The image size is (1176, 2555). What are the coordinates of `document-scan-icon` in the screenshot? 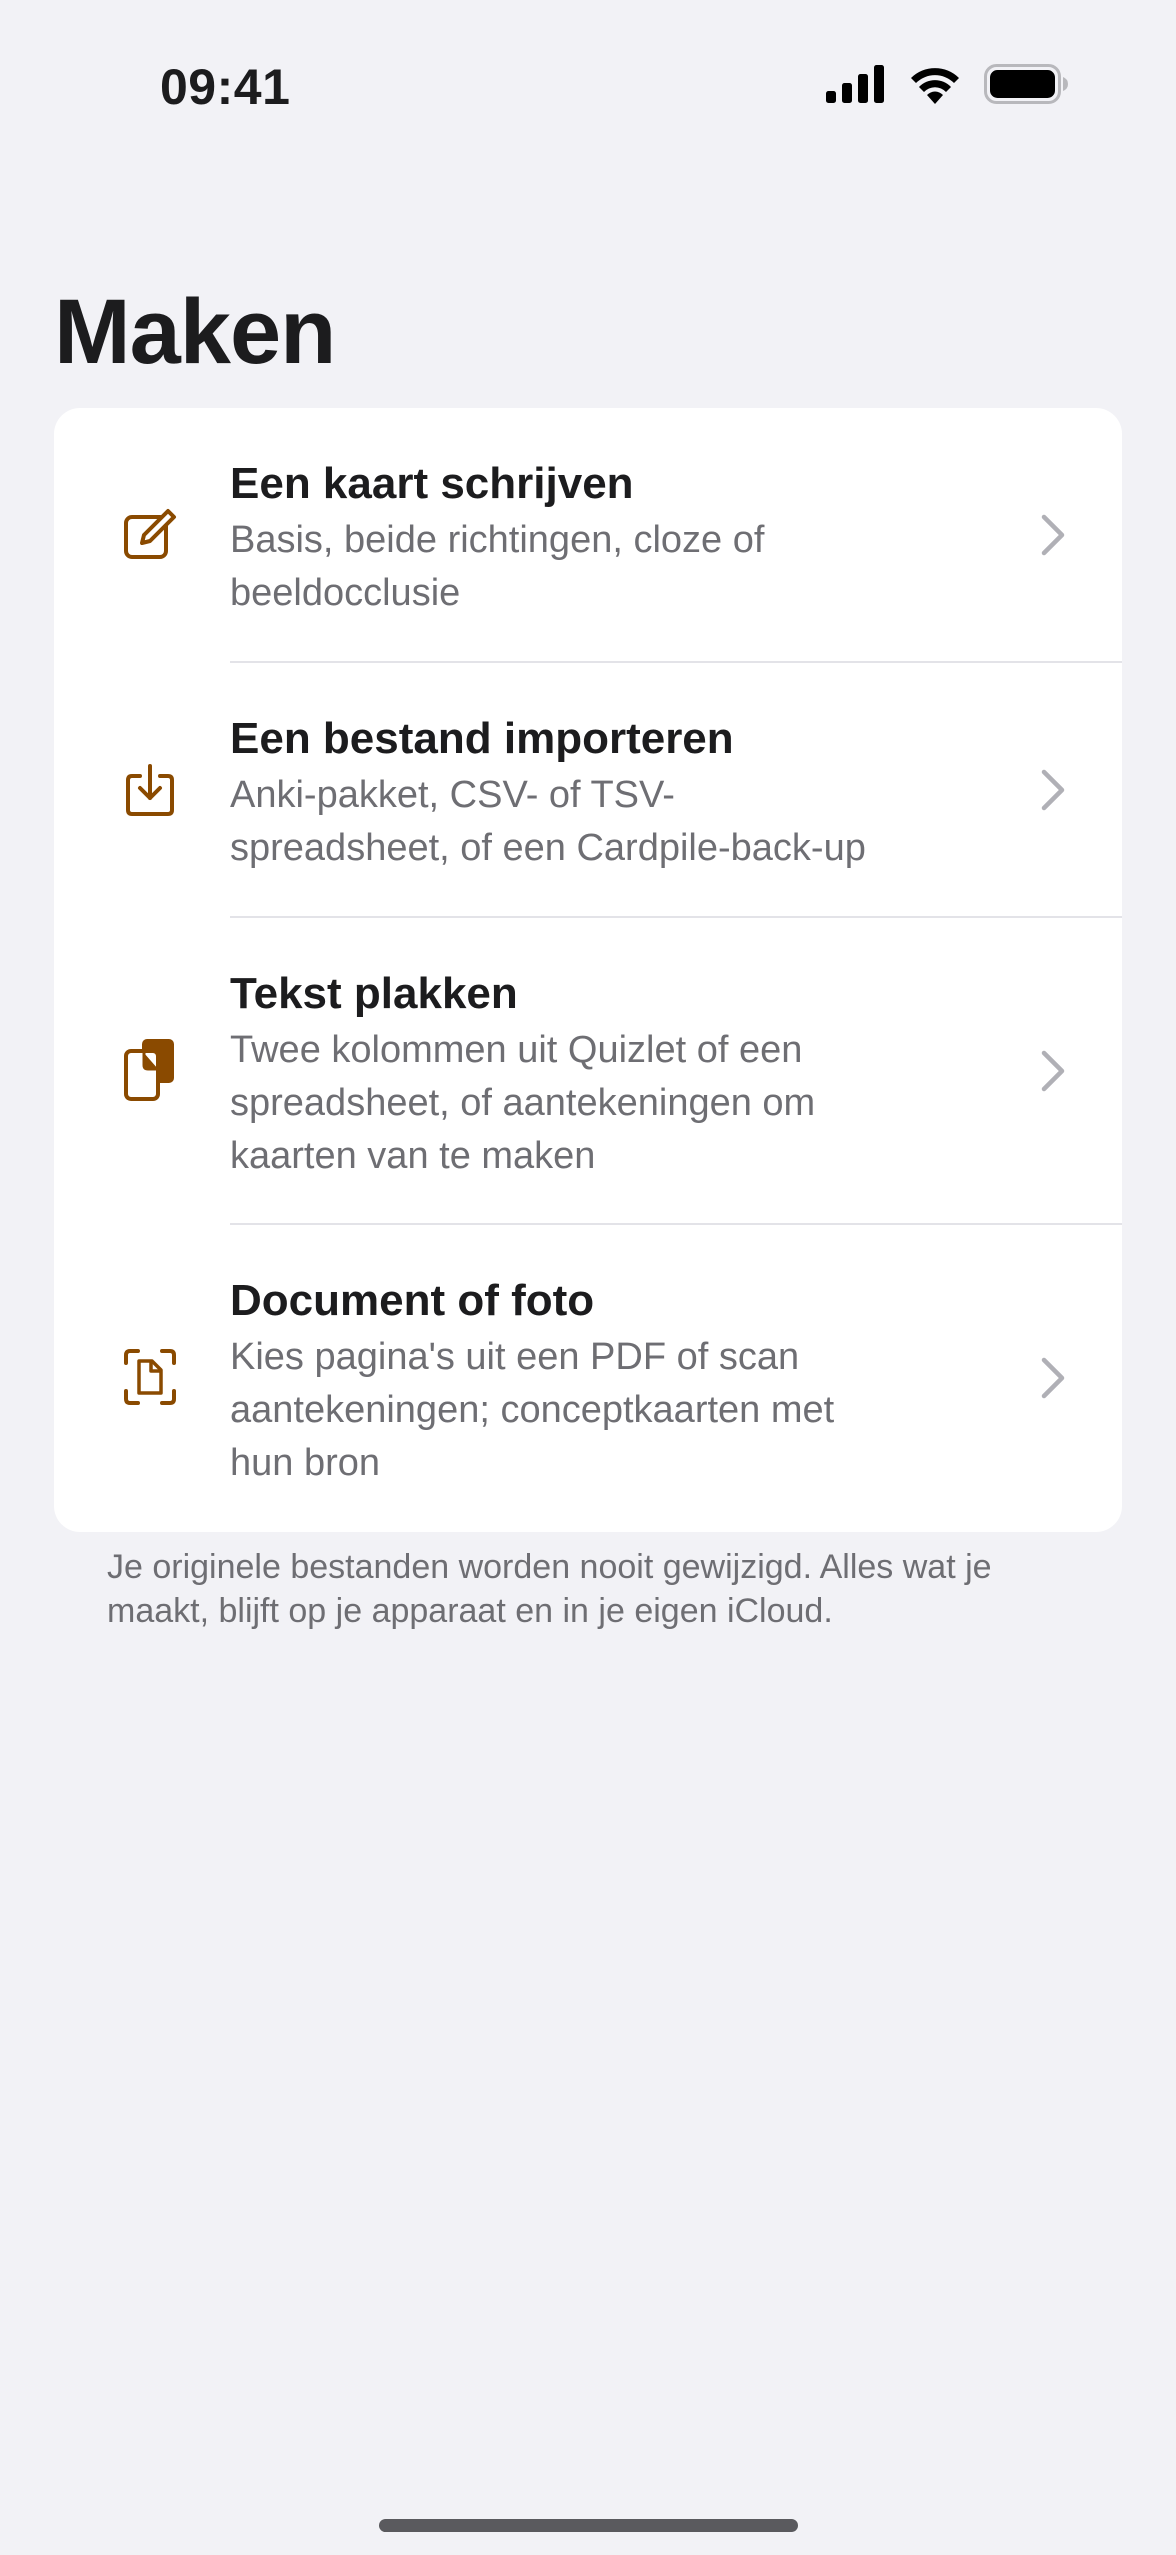 It's located at (150, 1377).